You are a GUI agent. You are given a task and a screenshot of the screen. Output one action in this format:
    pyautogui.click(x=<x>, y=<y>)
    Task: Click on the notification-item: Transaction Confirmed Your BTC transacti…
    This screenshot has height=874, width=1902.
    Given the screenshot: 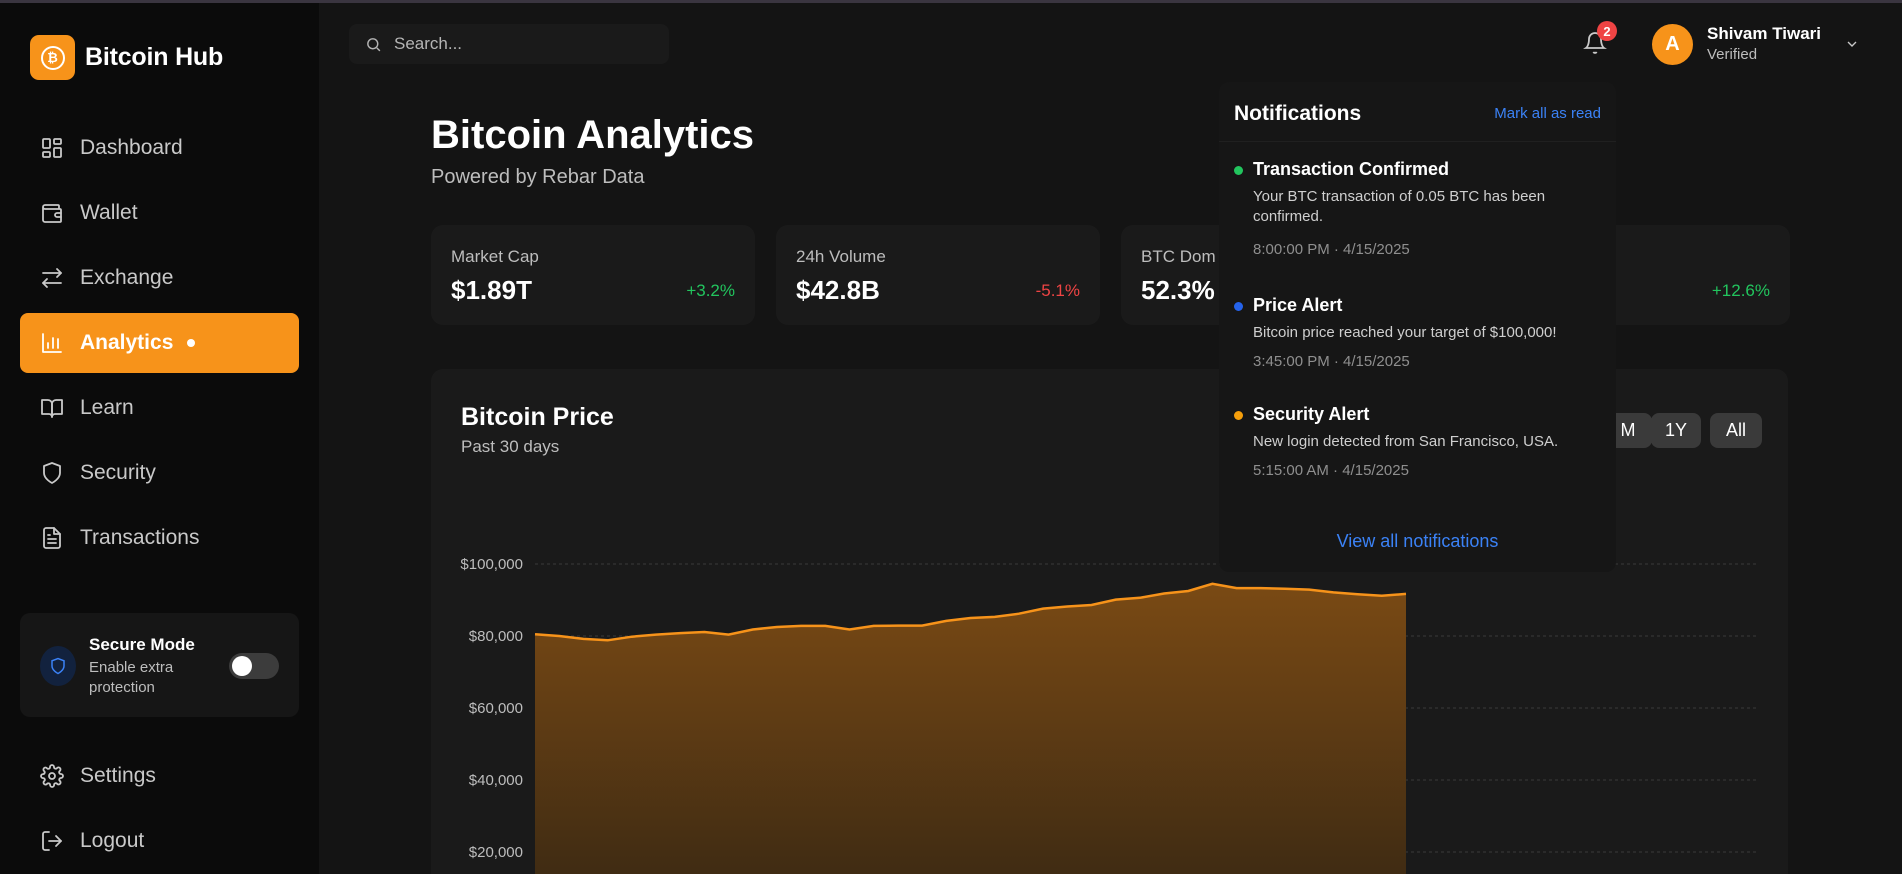 What is the action you would take?
    pyautogui.click(x=1417, y=209)
    